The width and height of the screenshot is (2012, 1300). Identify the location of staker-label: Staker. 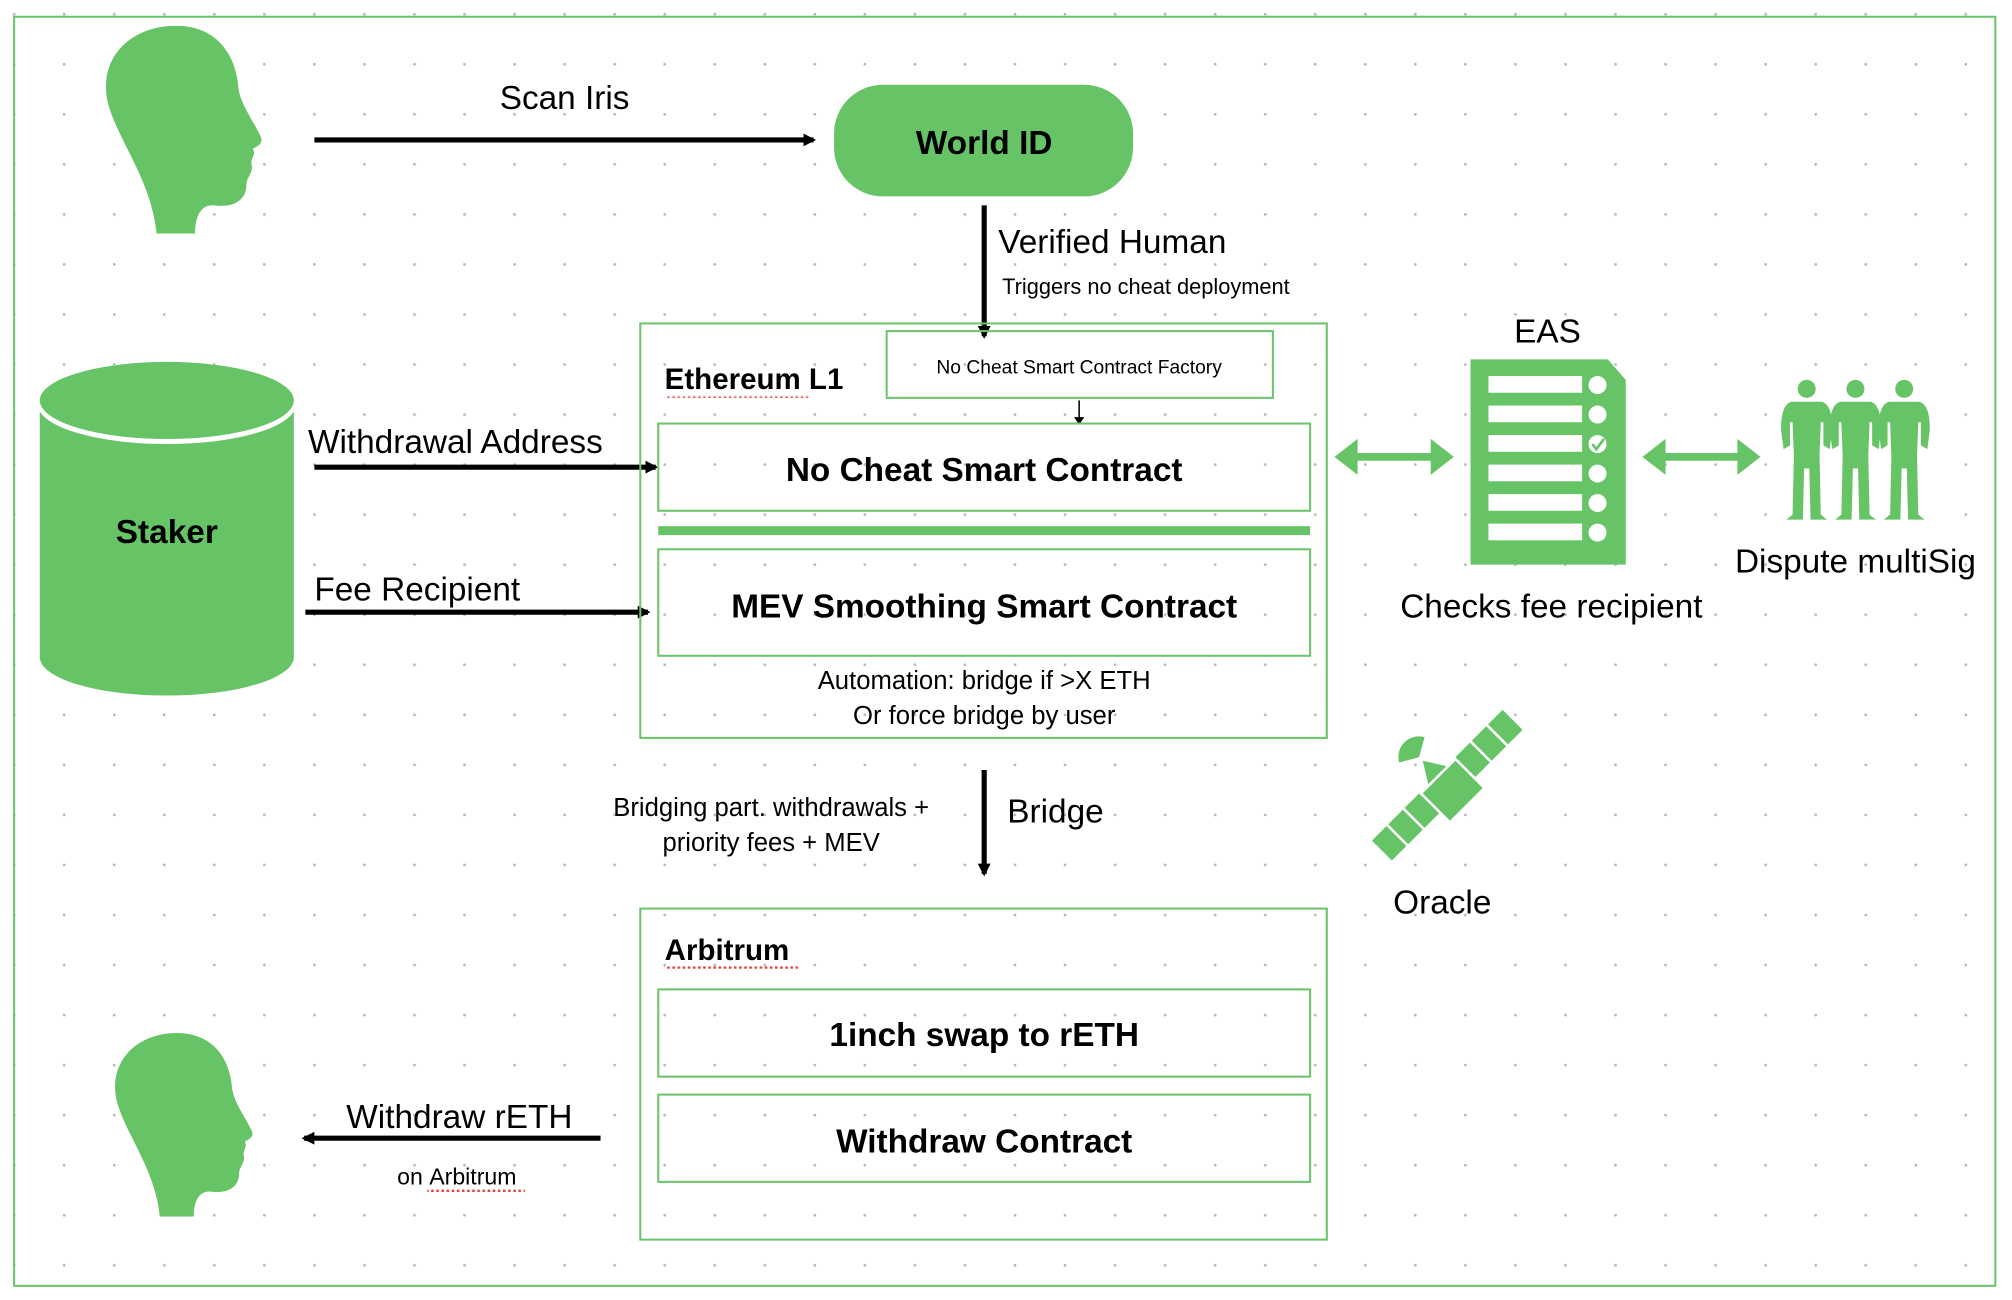
(167, 532).